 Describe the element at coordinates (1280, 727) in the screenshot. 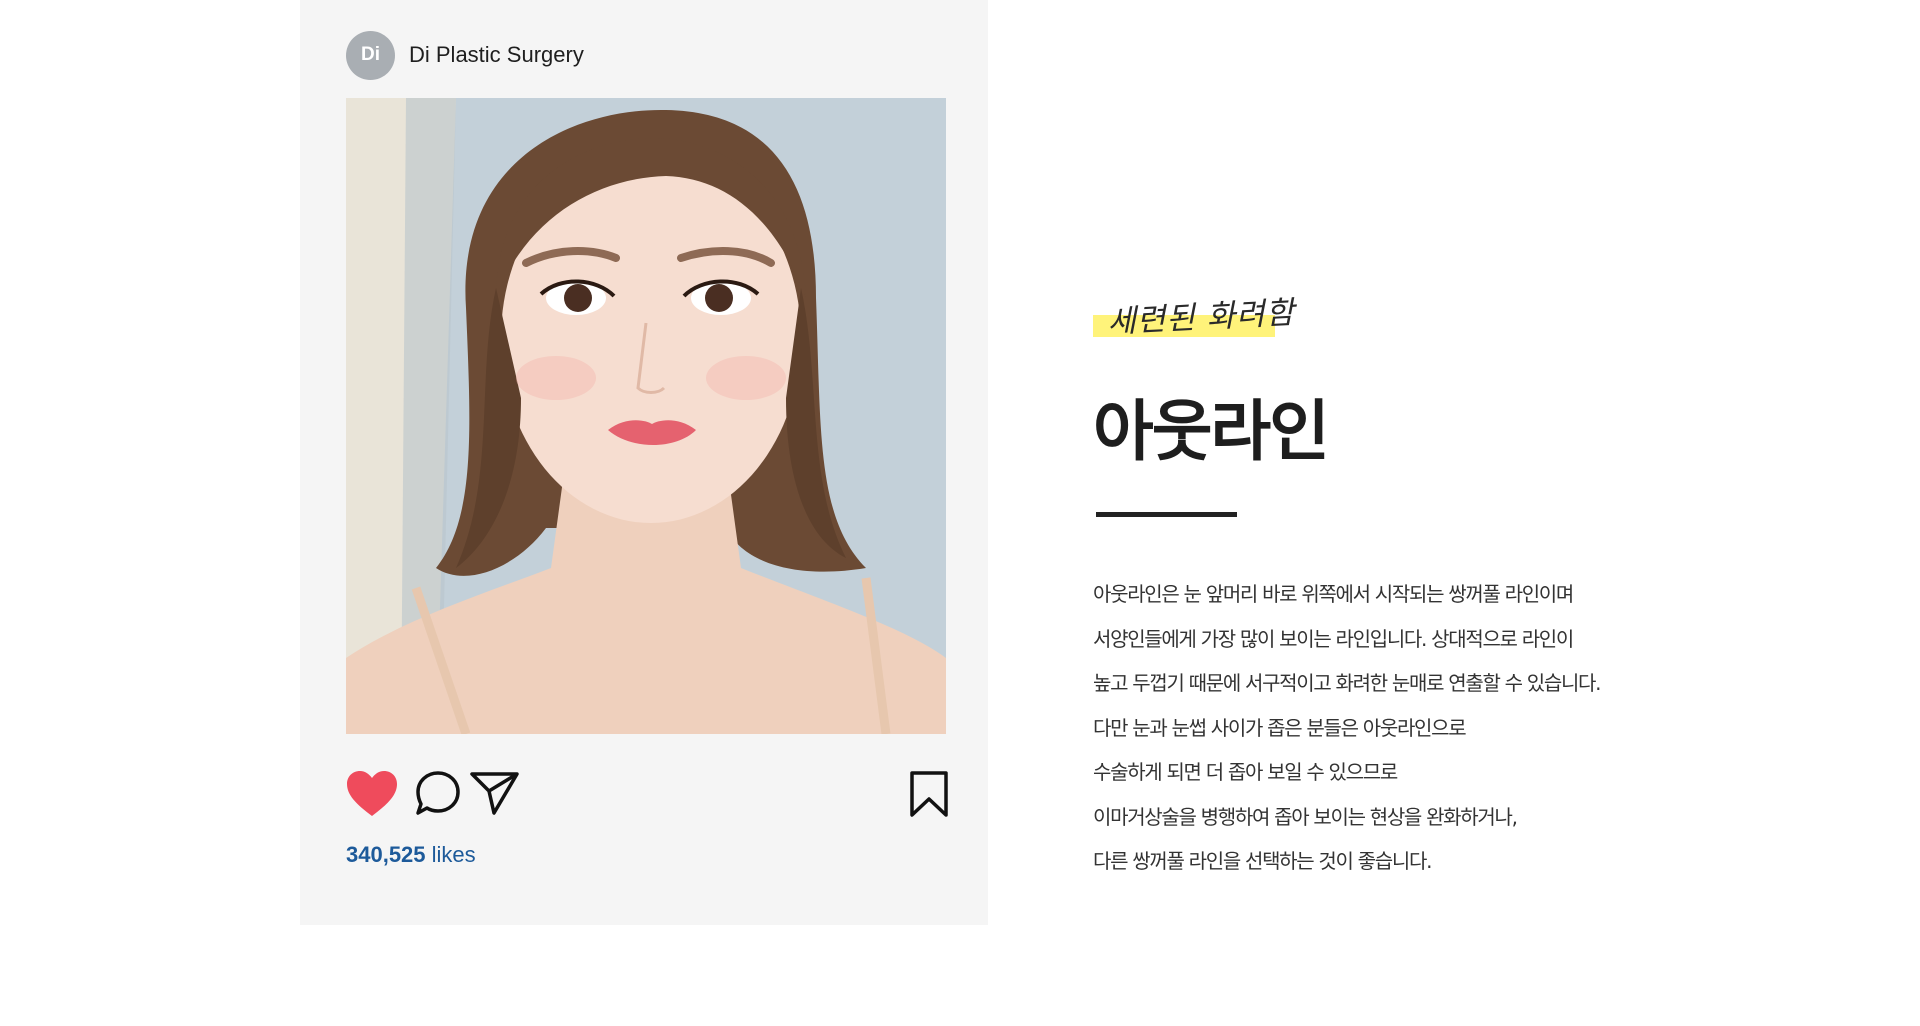

I see `description-line: 다만 눈과 눈썹 사이가 좁은 분들은 아웃라인으로` at that location.